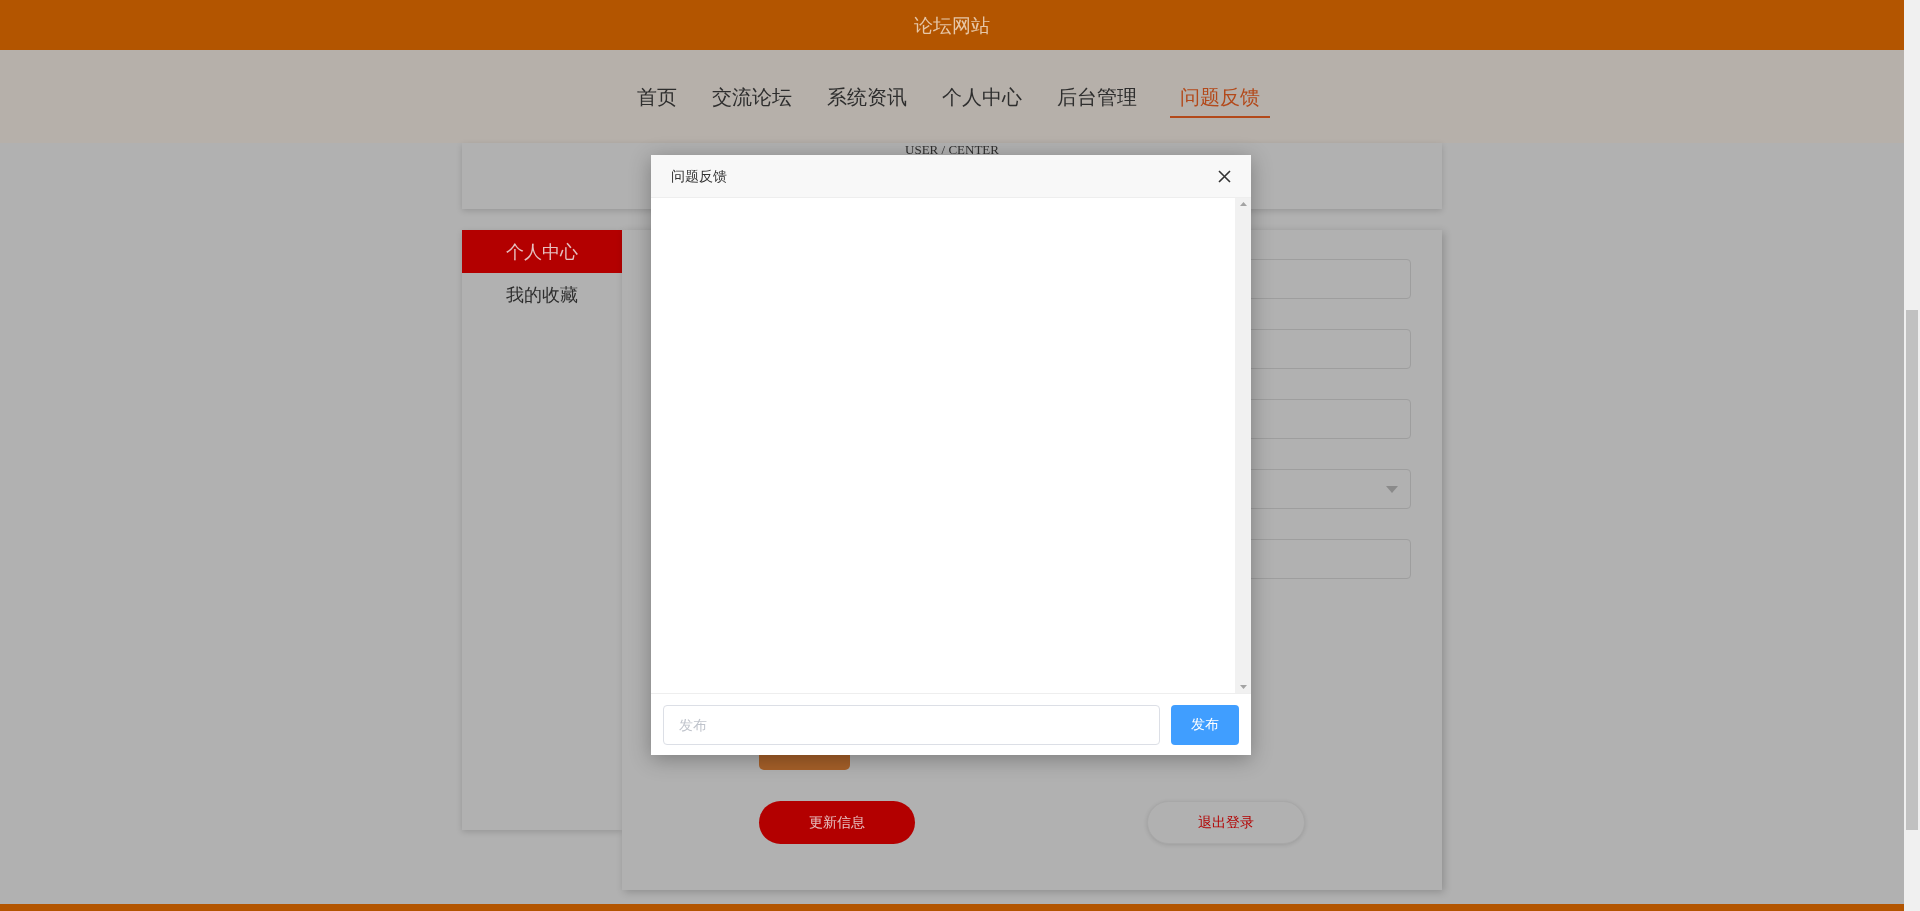 The width and height of the screenshot is (1920, 911). I want to click on dialog-scrollbar, so click(1243, 445).